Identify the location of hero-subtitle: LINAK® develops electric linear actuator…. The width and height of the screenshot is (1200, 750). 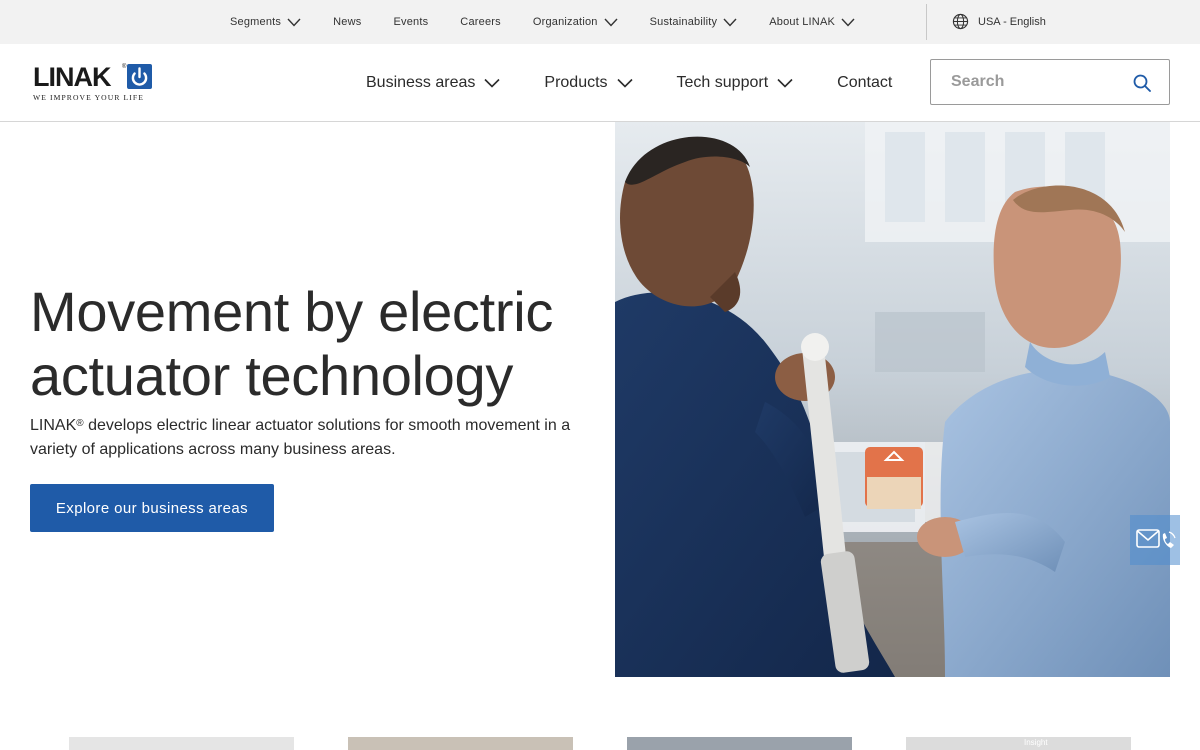
(310, 438).